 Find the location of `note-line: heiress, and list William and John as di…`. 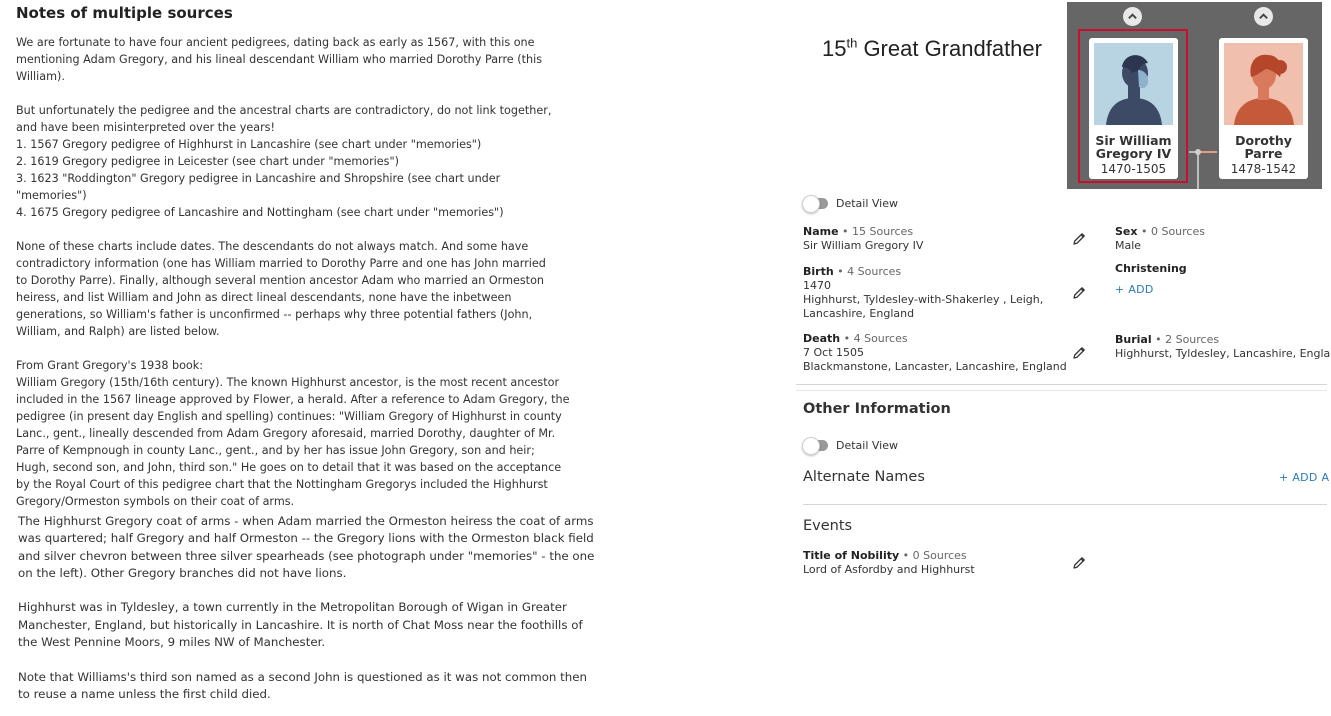

note-line: heiress, and list William and John as di… is located at coordinates (264, 297).